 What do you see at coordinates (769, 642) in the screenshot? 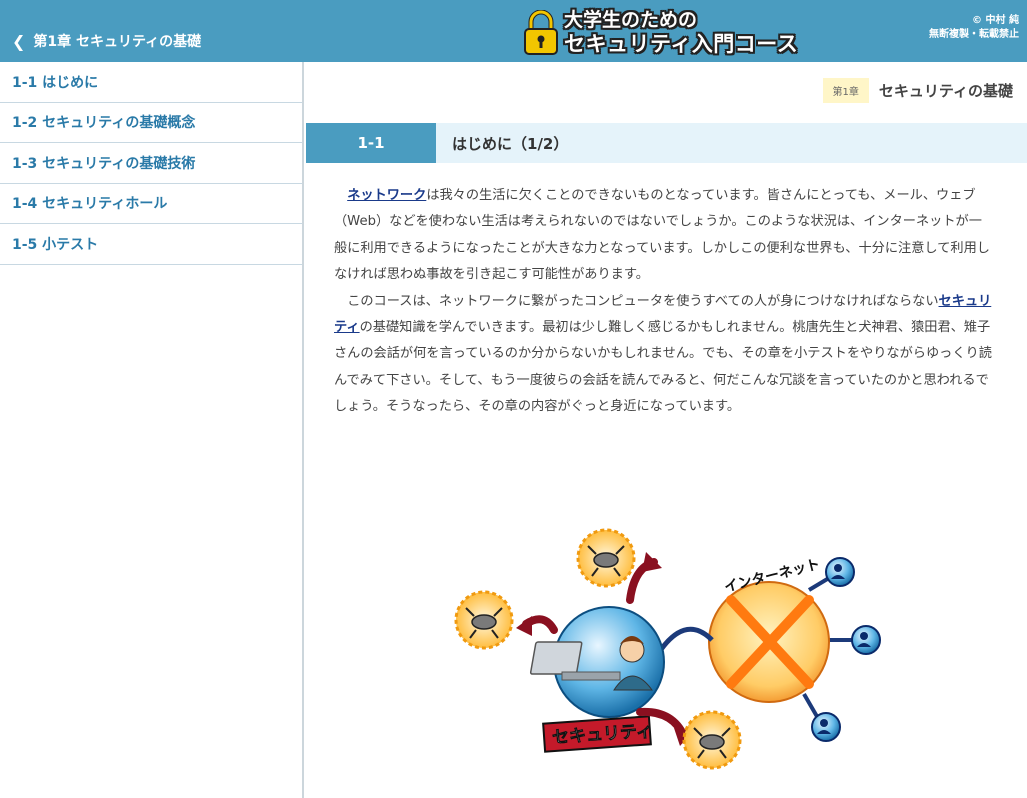
I see `internet-globe` at bounding box center [769, 642].